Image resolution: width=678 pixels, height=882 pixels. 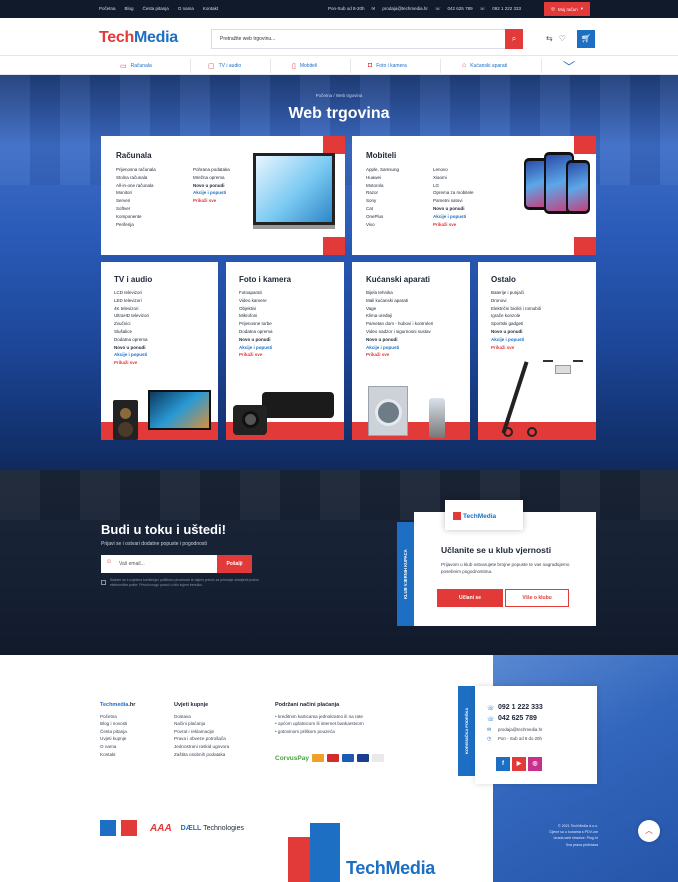 I want to click on category-link: Dronovi, so click(x=516, y=301).